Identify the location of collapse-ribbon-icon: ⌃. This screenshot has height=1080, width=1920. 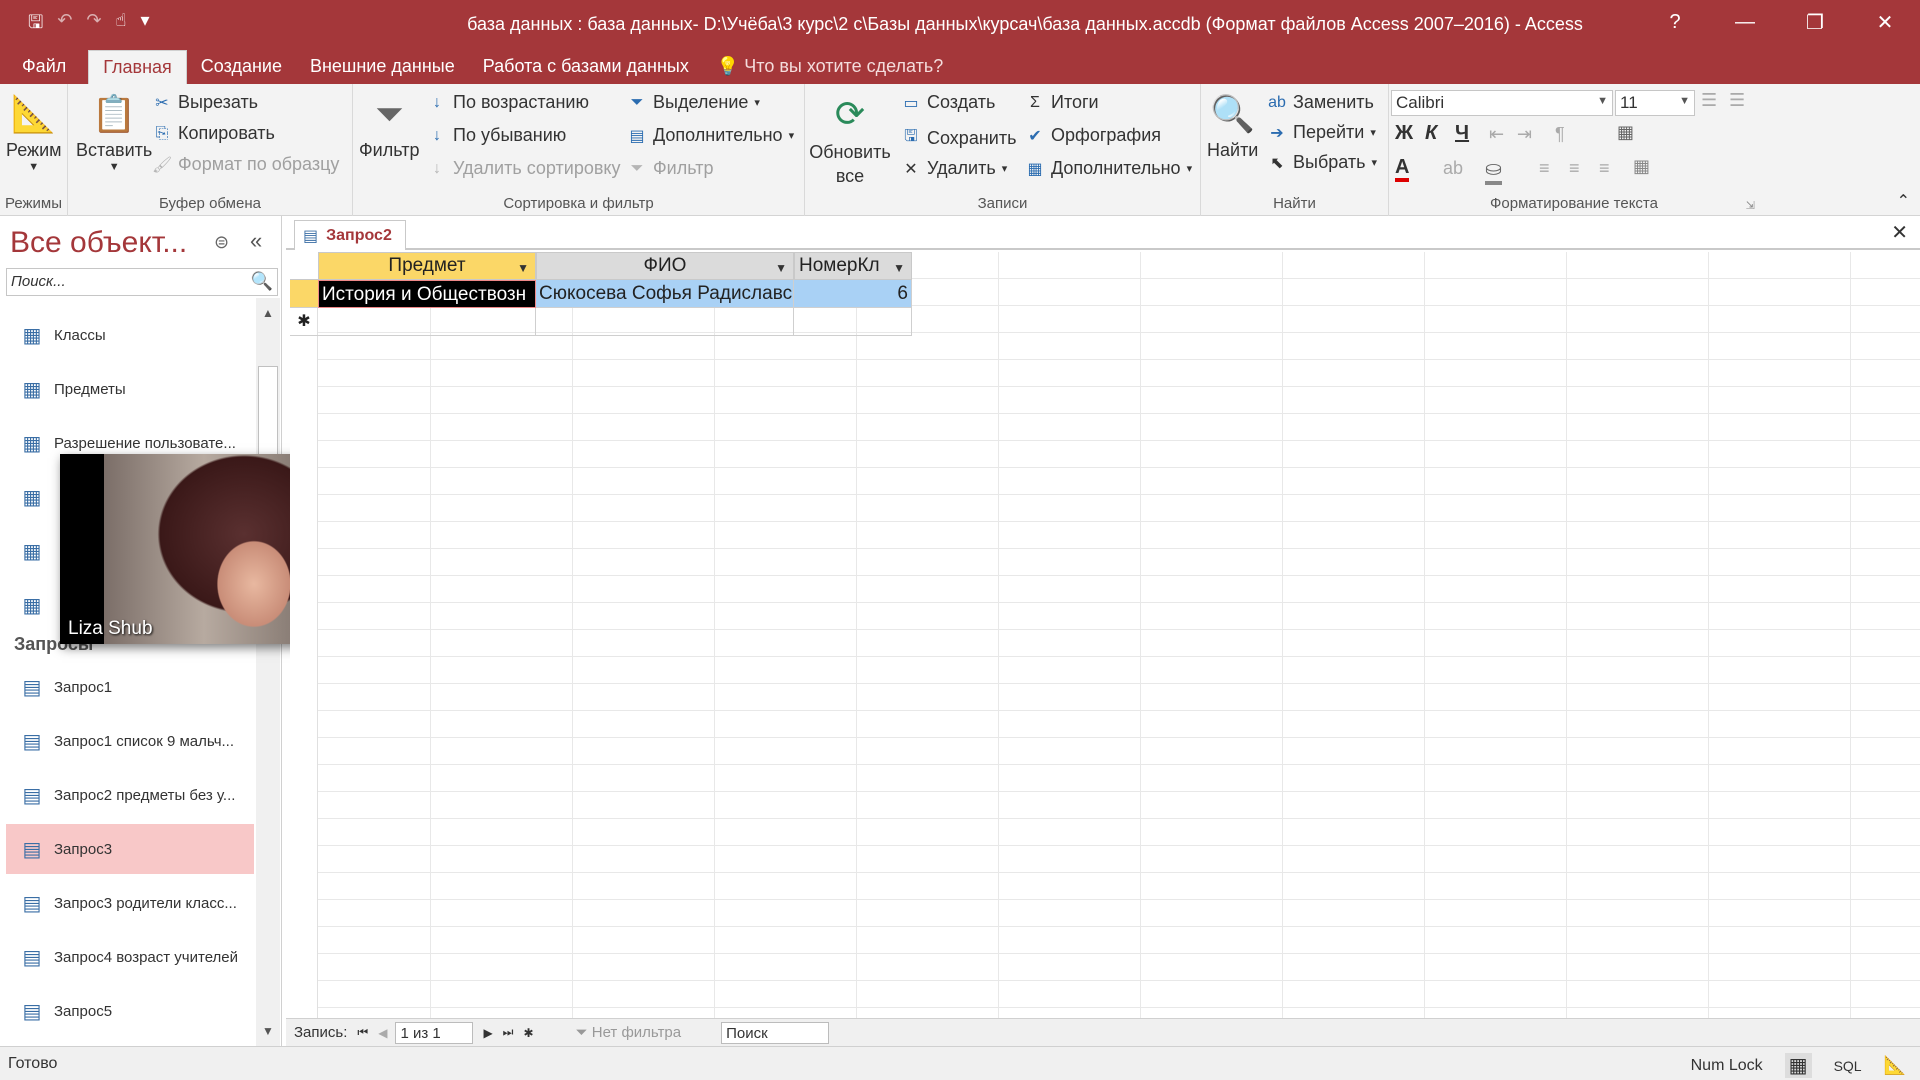
(1903, 201).